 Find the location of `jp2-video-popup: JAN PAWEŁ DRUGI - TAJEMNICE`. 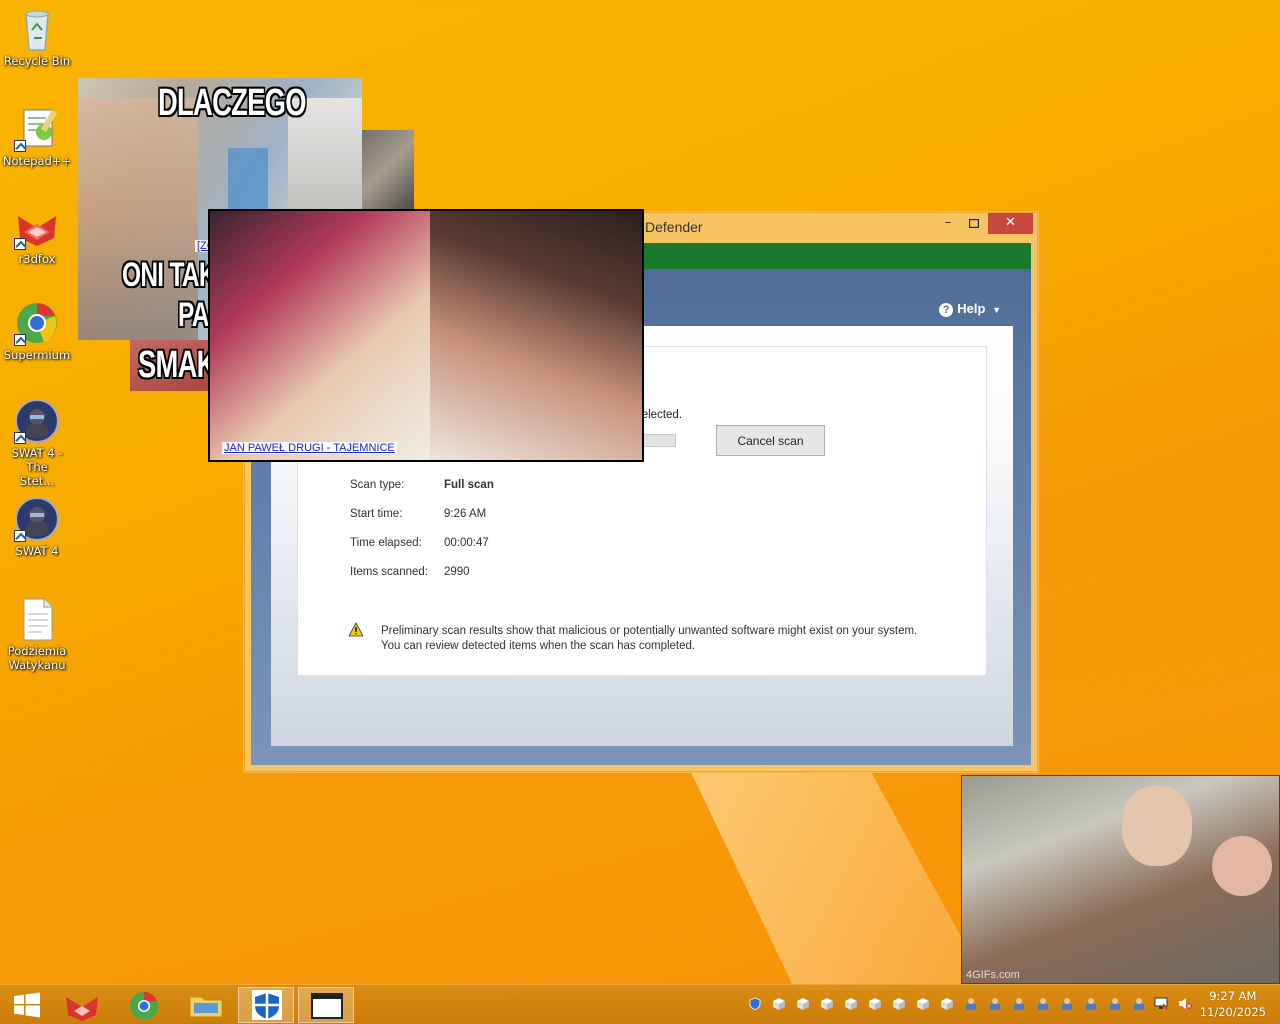

jp2-video-popup: JAN PAWEŁ DRUGI - TAJEMNICE is located at coordinates (426, 335).